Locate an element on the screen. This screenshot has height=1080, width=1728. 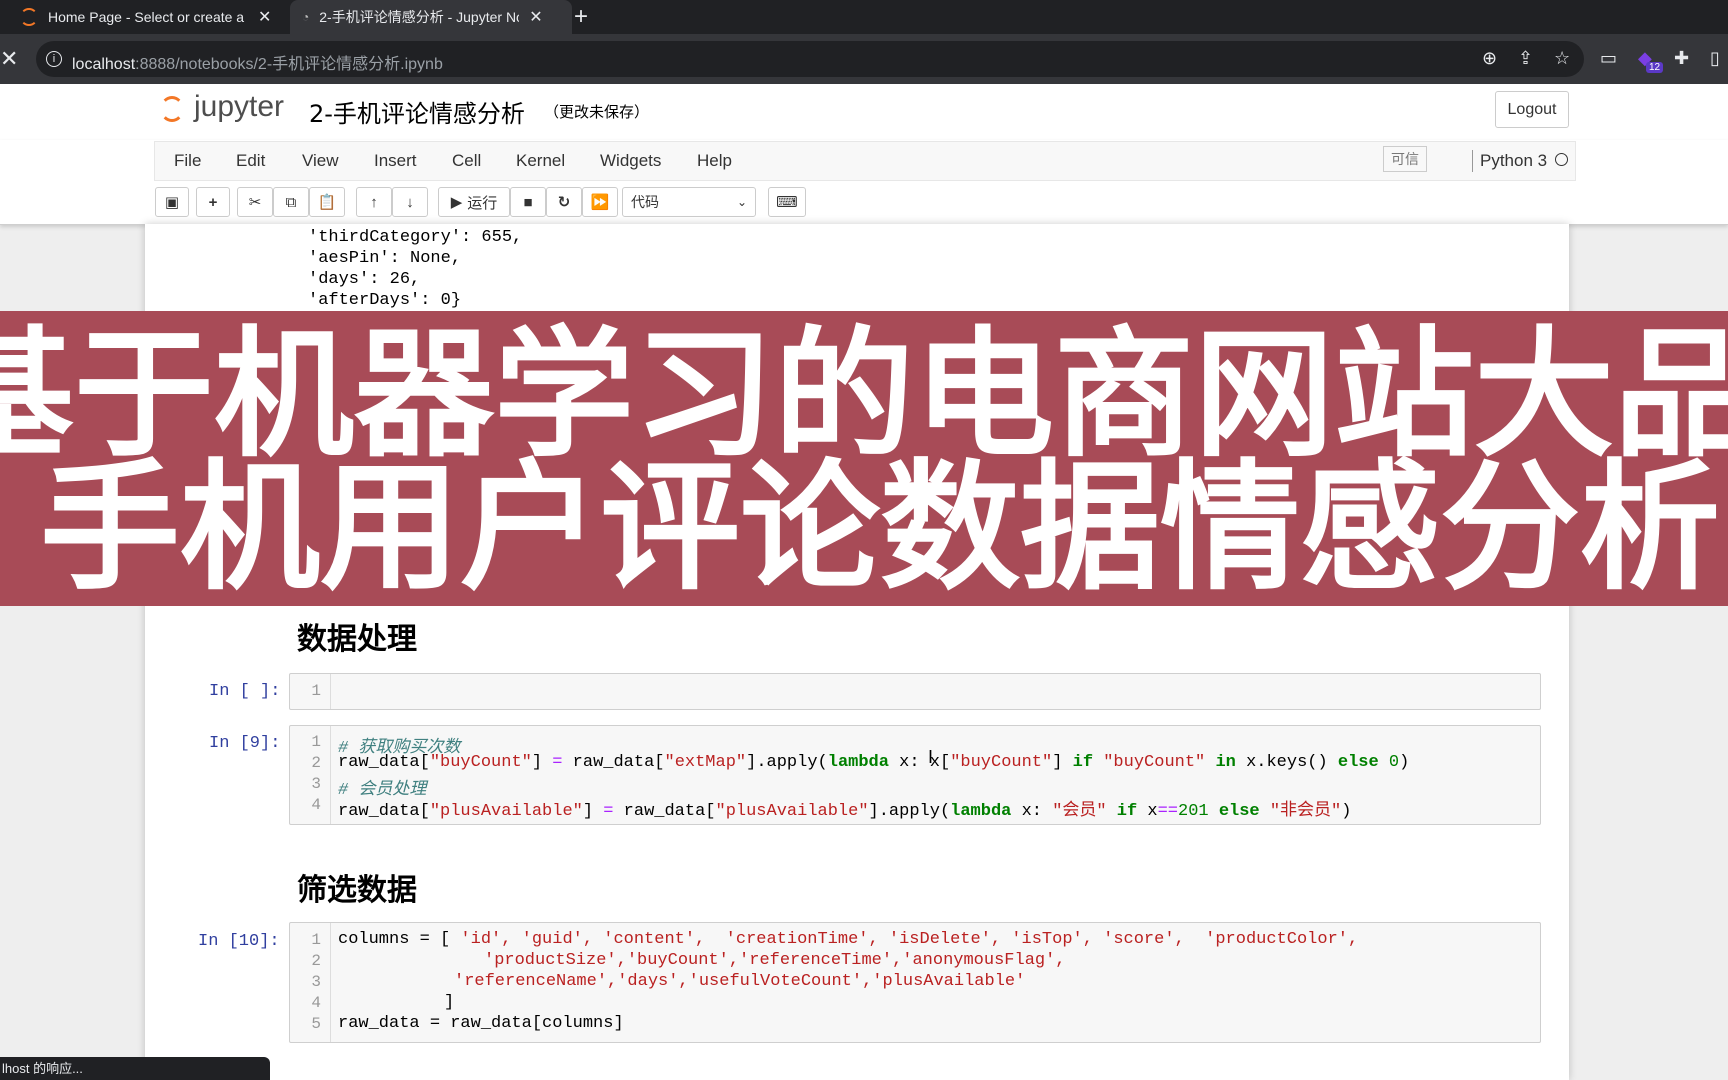
trusted-indicator: 可信 is located at coordinates (1405, 159).